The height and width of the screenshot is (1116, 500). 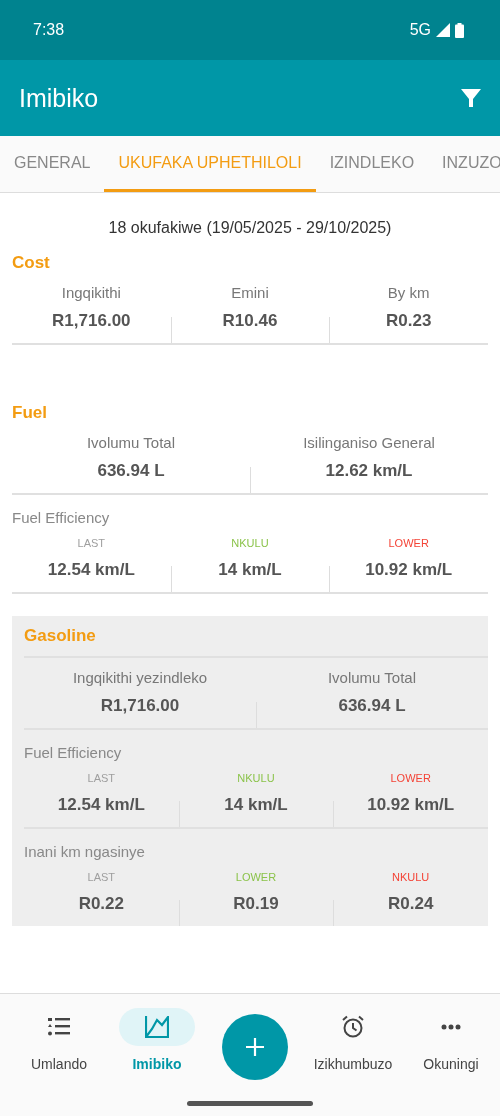 What do you see at coordinates (157, 1055) in the screenshot?
I see `nav-item: Imibiko` at bounding box center [157, 1055].